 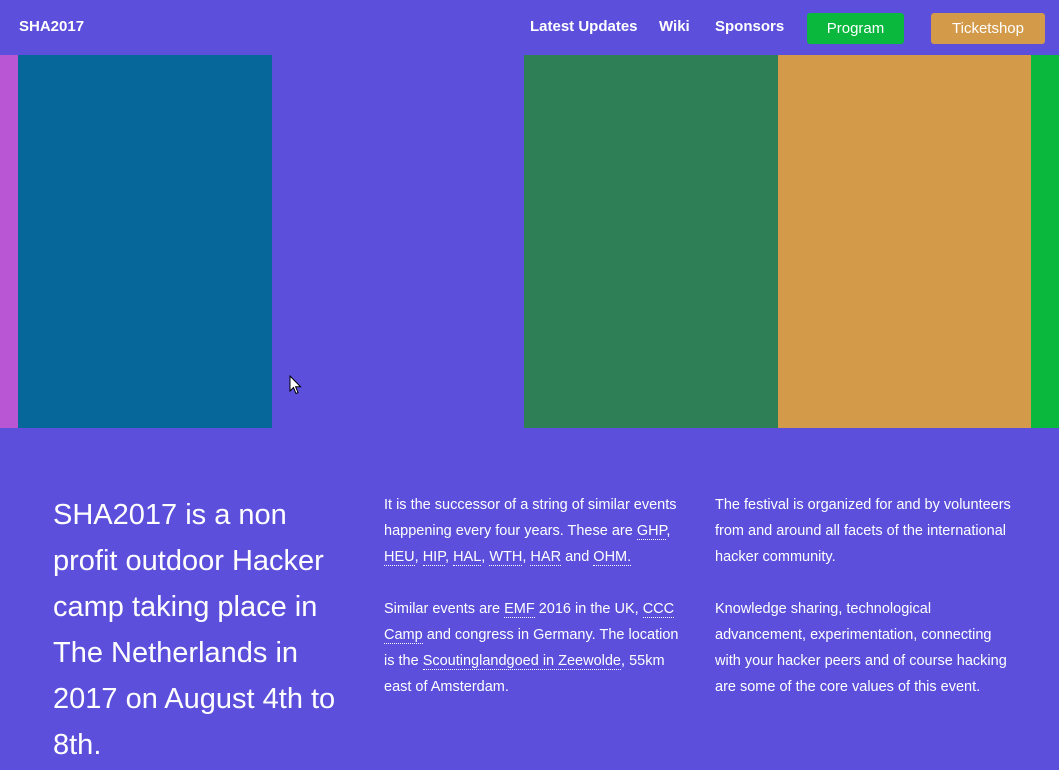 I want to click on hero-tile-orange, so click(x=904, y=241).